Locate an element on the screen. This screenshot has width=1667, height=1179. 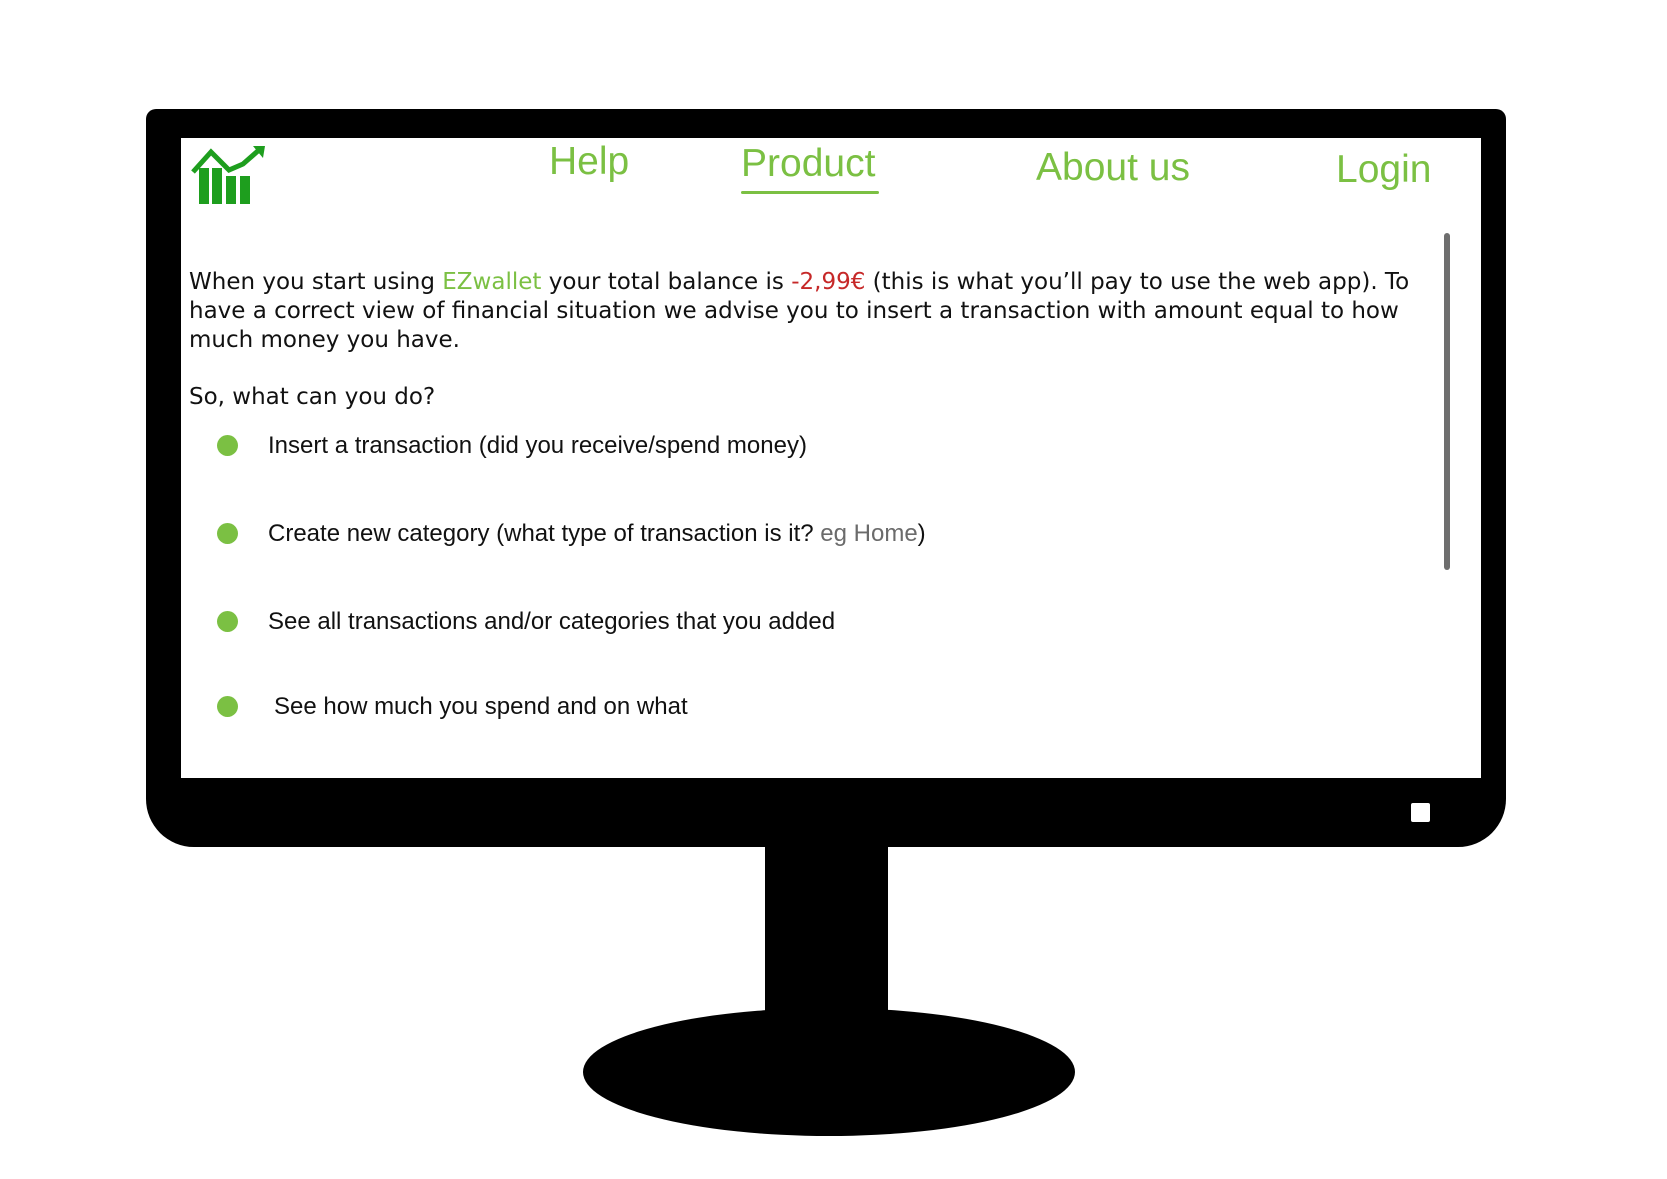
intro-text-1: When you start using is located at coordinates (316, 282).